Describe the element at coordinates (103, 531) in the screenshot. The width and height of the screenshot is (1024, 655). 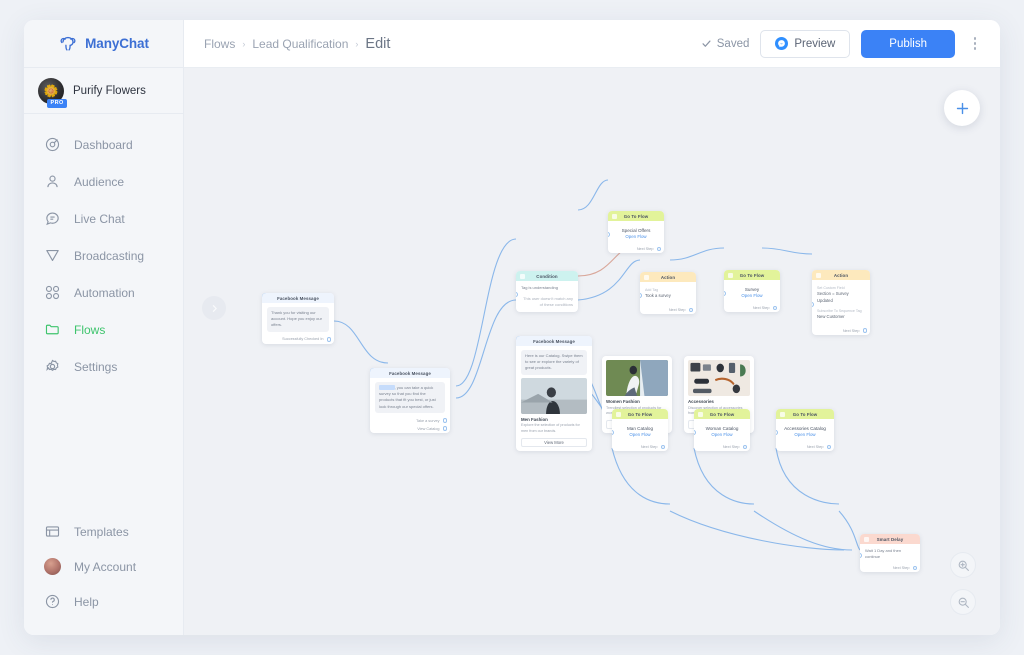
I see `sidebar-item-templates: Templates` at that location.